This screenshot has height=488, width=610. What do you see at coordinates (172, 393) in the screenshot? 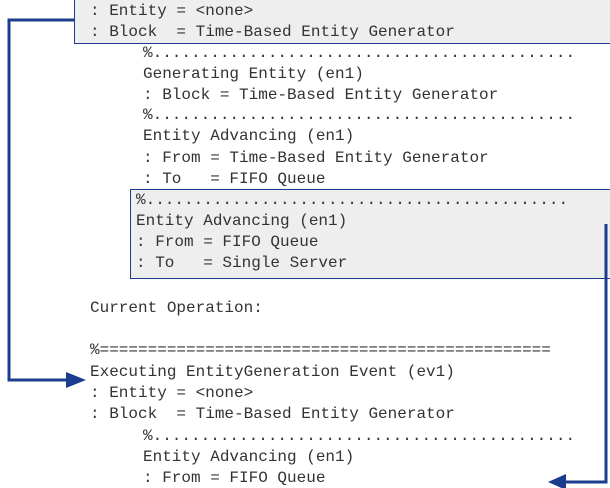
I see `event-entity-line: : Entity = <none>` at bounding box center [172, 393].